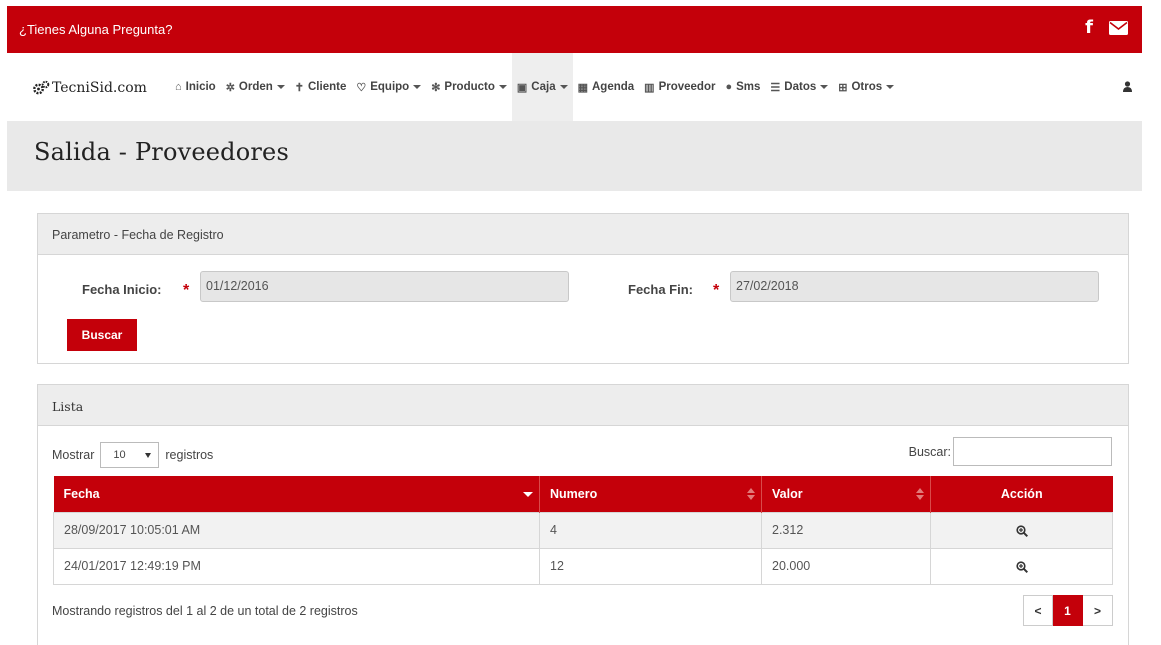  I want to click on lightbulb-icon: ♡, so click(361, 87).